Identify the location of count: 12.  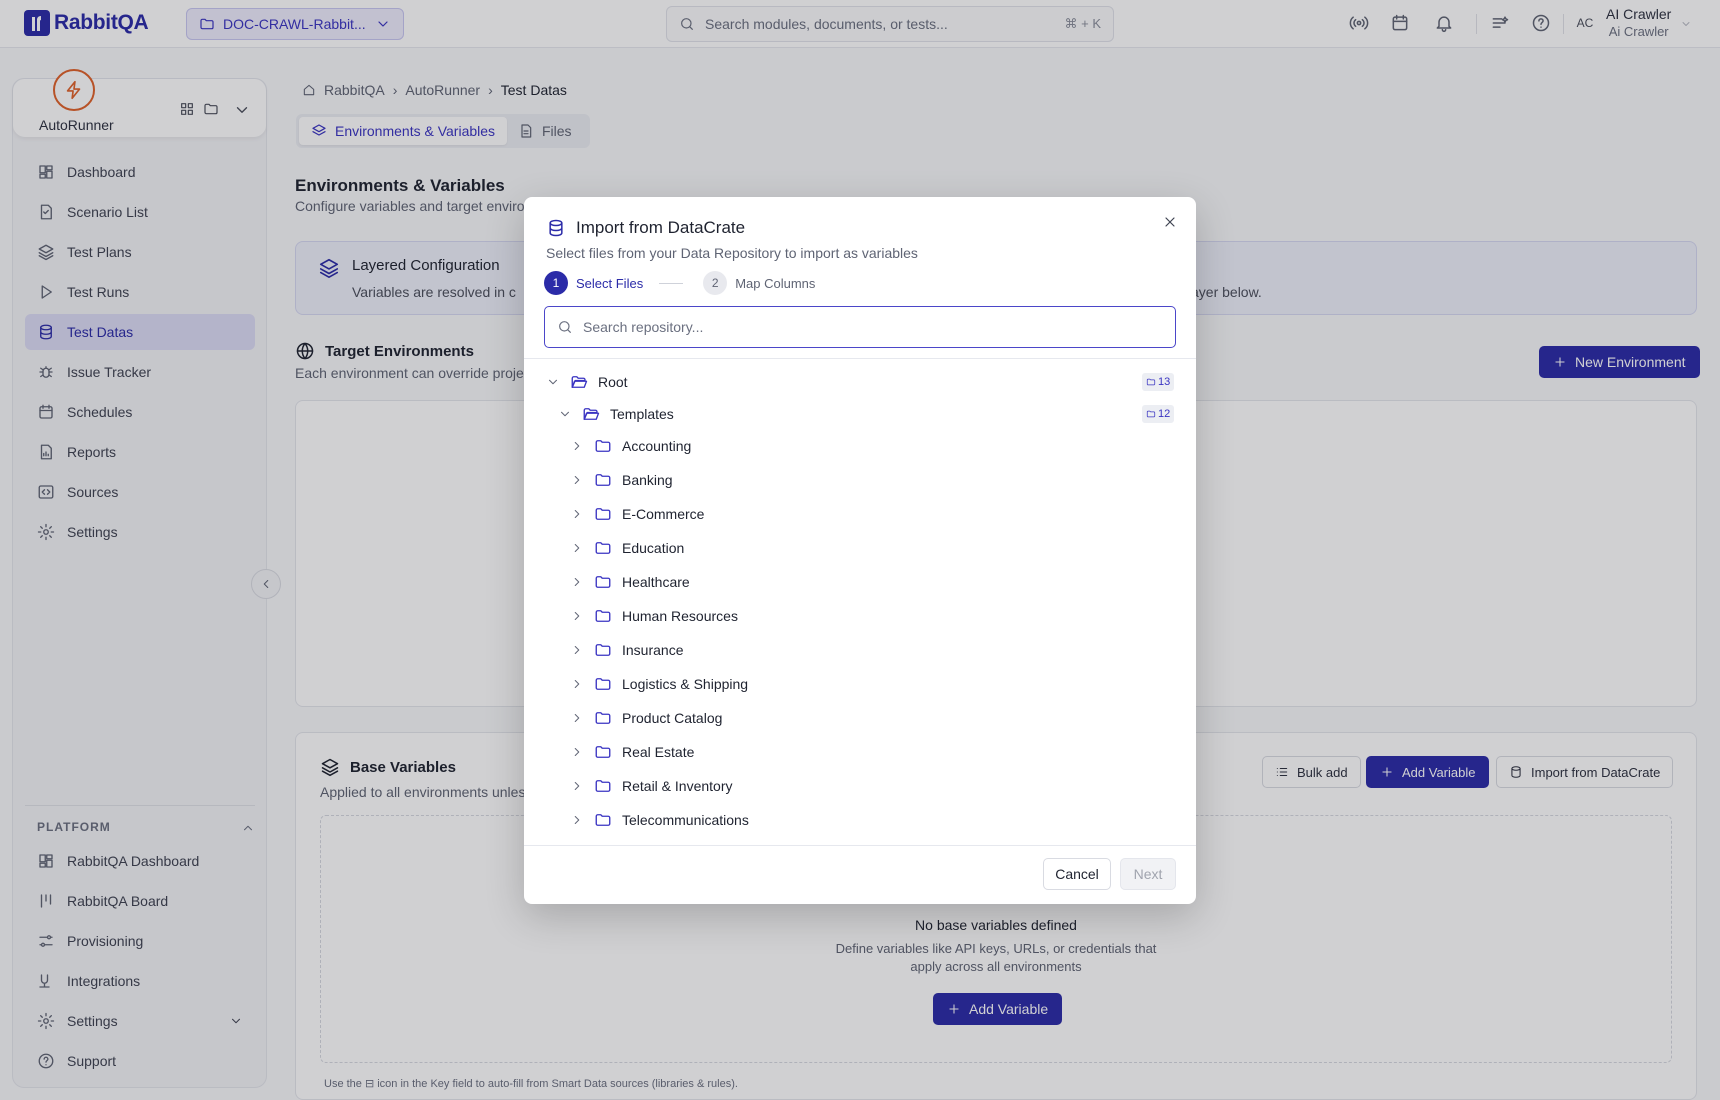
(1164, 414).